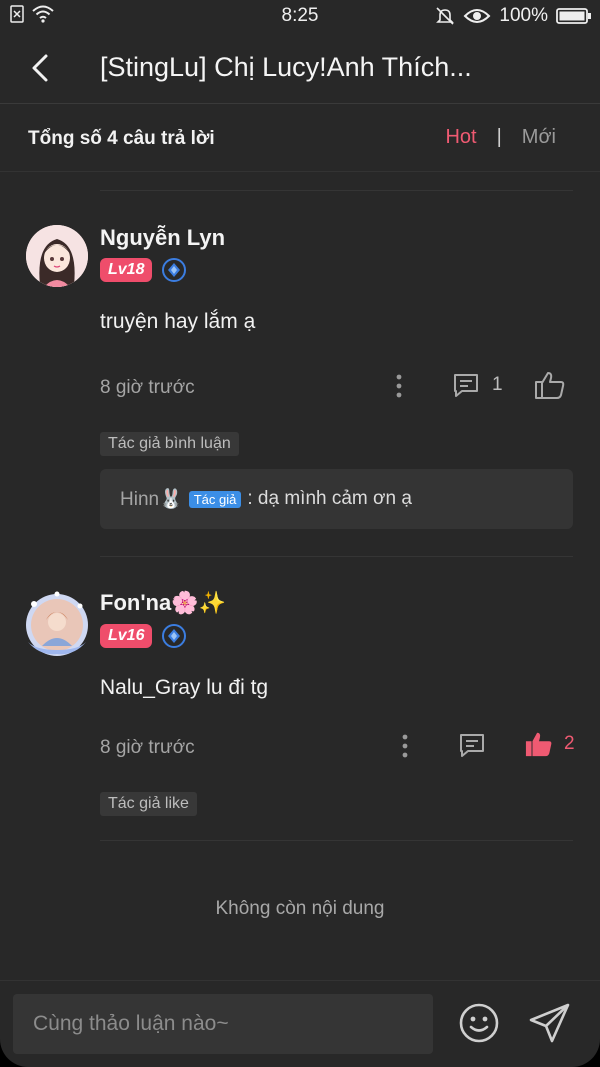 This screenshot has height=1067, width=600. Describe the element at coordinates (479, 1023) in the screenshot. I see `smiley-icon` at that location.